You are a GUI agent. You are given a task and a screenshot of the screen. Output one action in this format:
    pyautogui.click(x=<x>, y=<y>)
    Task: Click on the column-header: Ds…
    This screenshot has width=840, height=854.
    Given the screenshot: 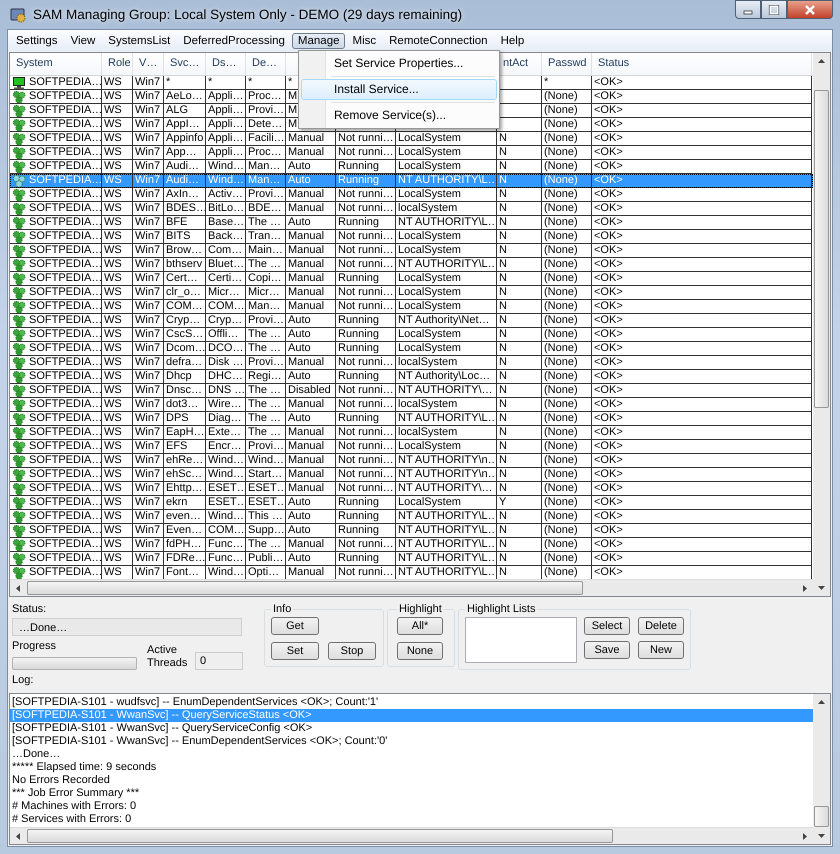 What is the action you would take?
    pyautogui.click(x=226, y=64)
    